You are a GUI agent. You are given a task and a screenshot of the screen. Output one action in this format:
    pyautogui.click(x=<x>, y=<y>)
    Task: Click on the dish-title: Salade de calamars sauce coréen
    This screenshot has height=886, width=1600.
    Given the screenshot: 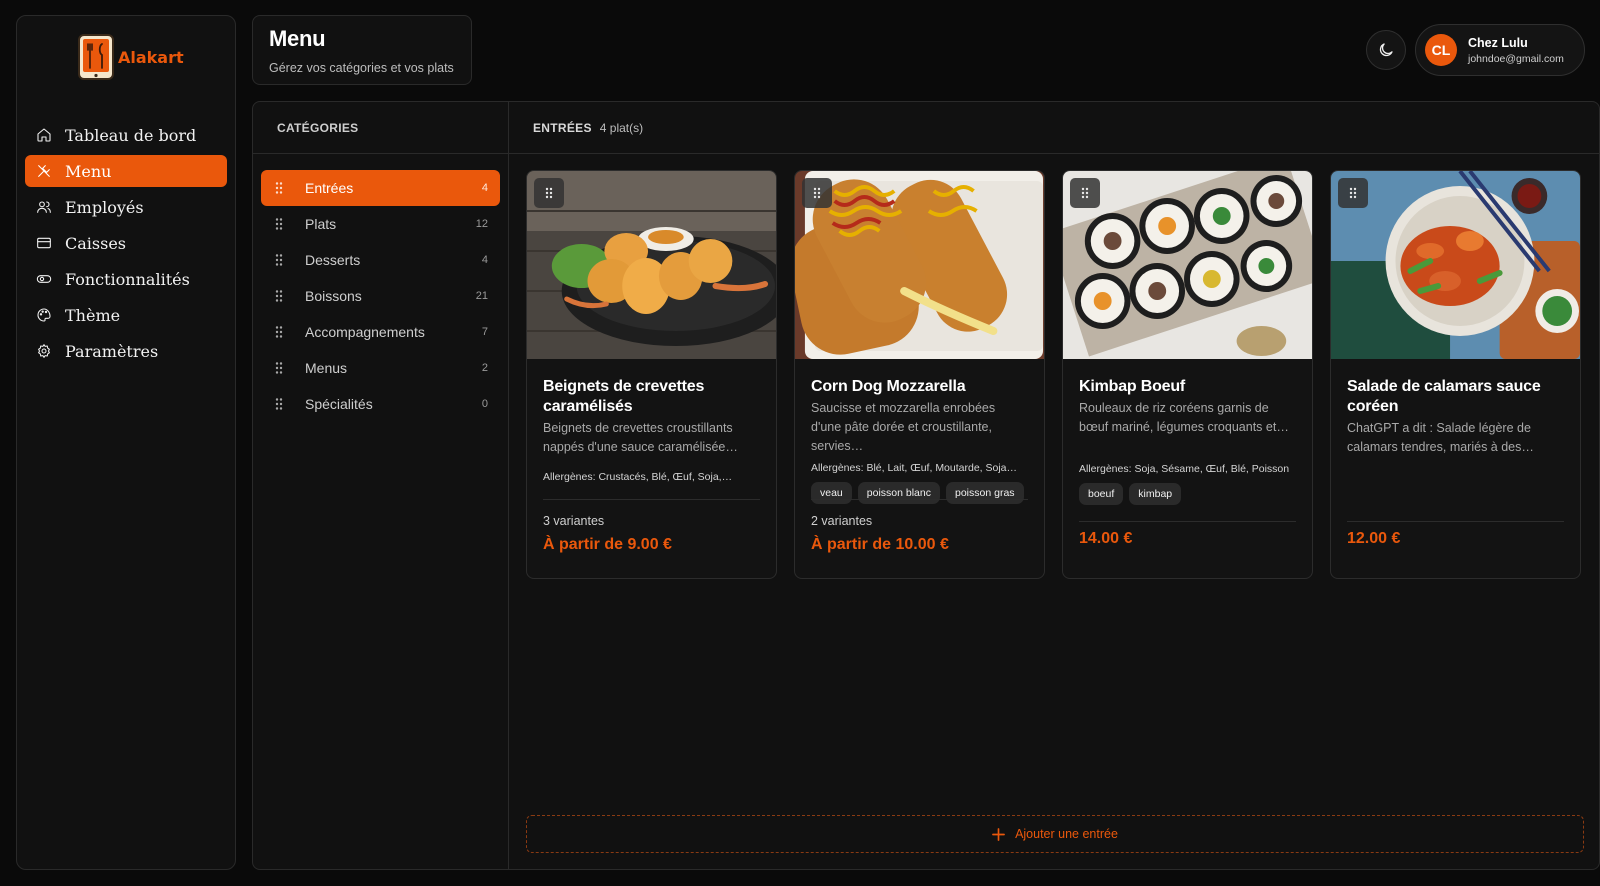 What is the action you would take?
    pyautogui.click(x=1444, y=396)
    